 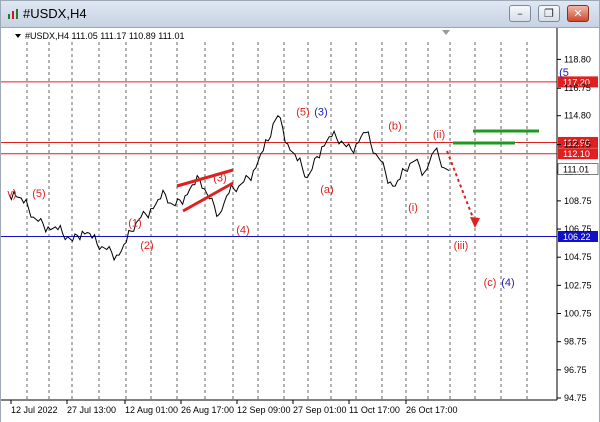 I want to click on x-tick-label: 12 Sep 09:00, so click(x=264, y=410).